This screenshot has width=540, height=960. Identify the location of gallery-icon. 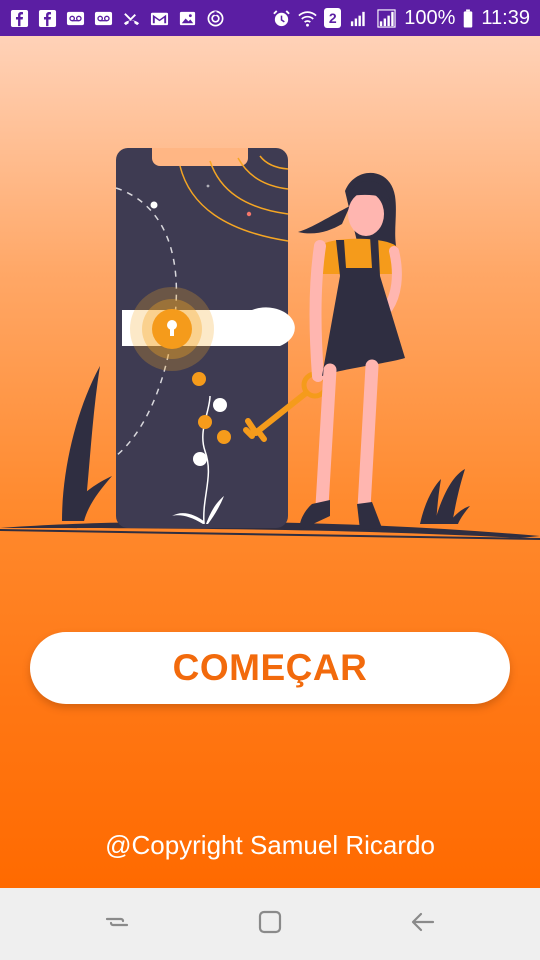
(187, 18).